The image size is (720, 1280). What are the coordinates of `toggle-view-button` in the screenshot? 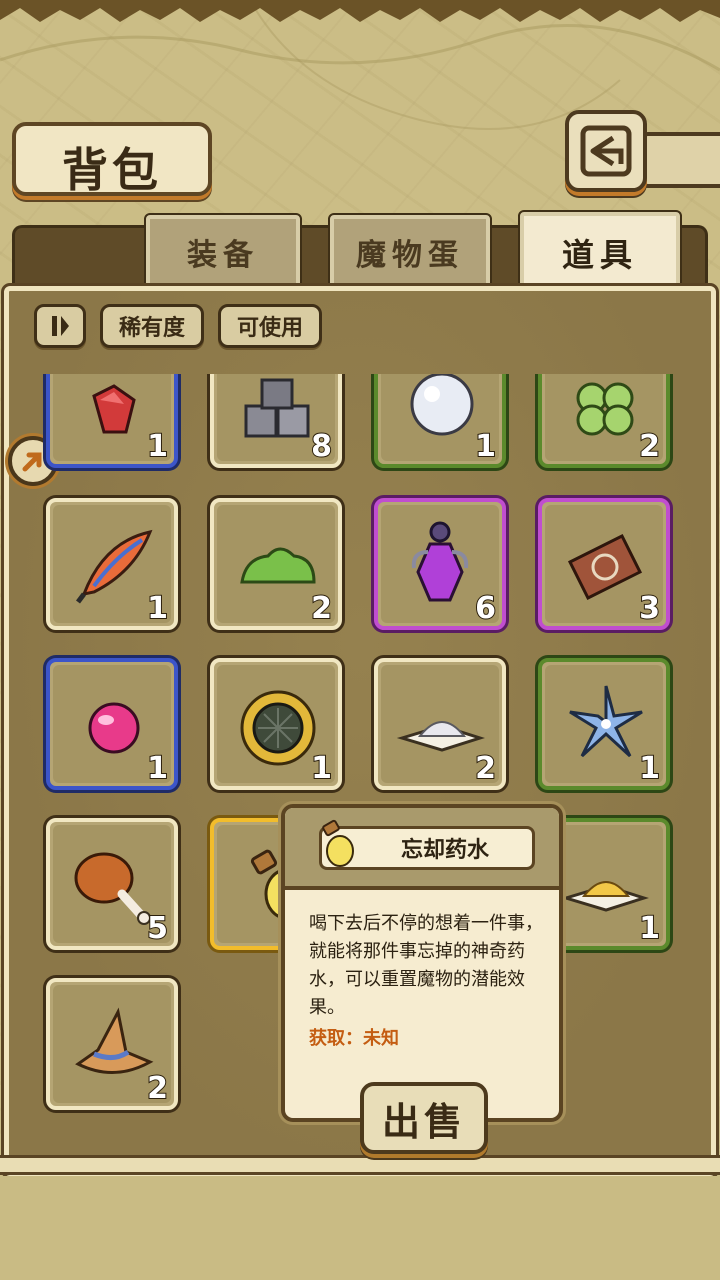 It's located at (60, 326).